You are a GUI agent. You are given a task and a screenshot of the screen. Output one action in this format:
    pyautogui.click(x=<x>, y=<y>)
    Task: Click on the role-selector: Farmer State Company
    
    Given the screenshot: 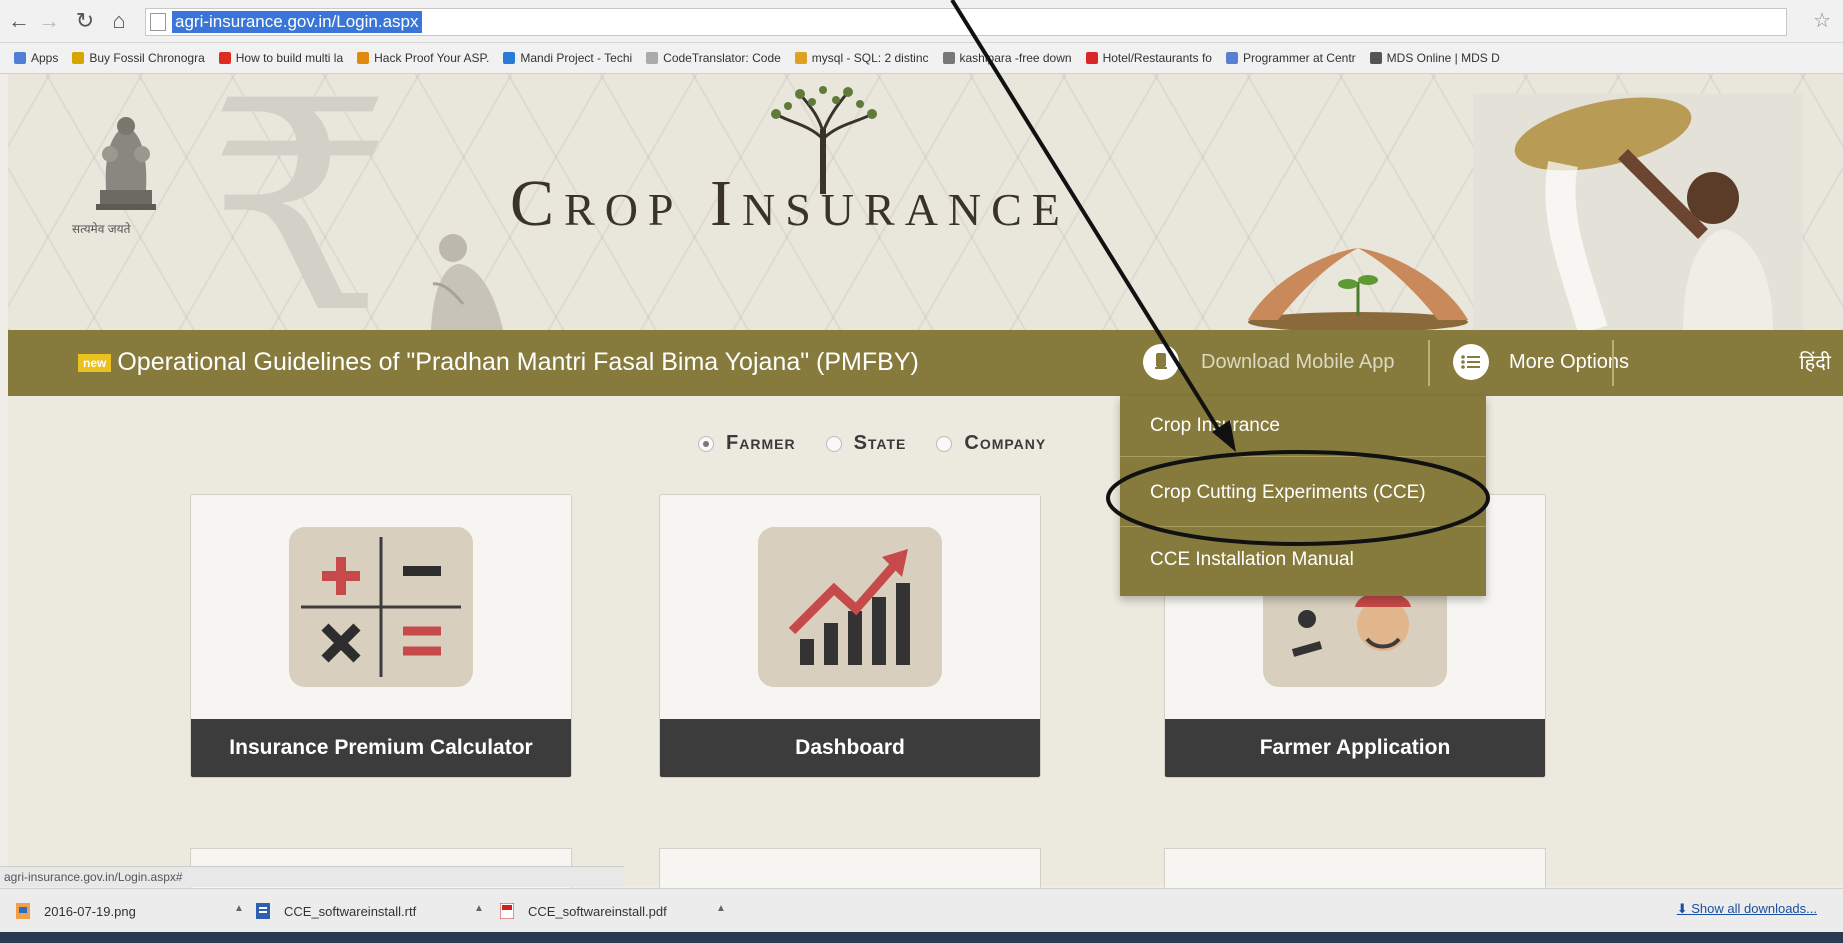 What is the action you would take?
    pyautogui.click(x=872, y=443)
    